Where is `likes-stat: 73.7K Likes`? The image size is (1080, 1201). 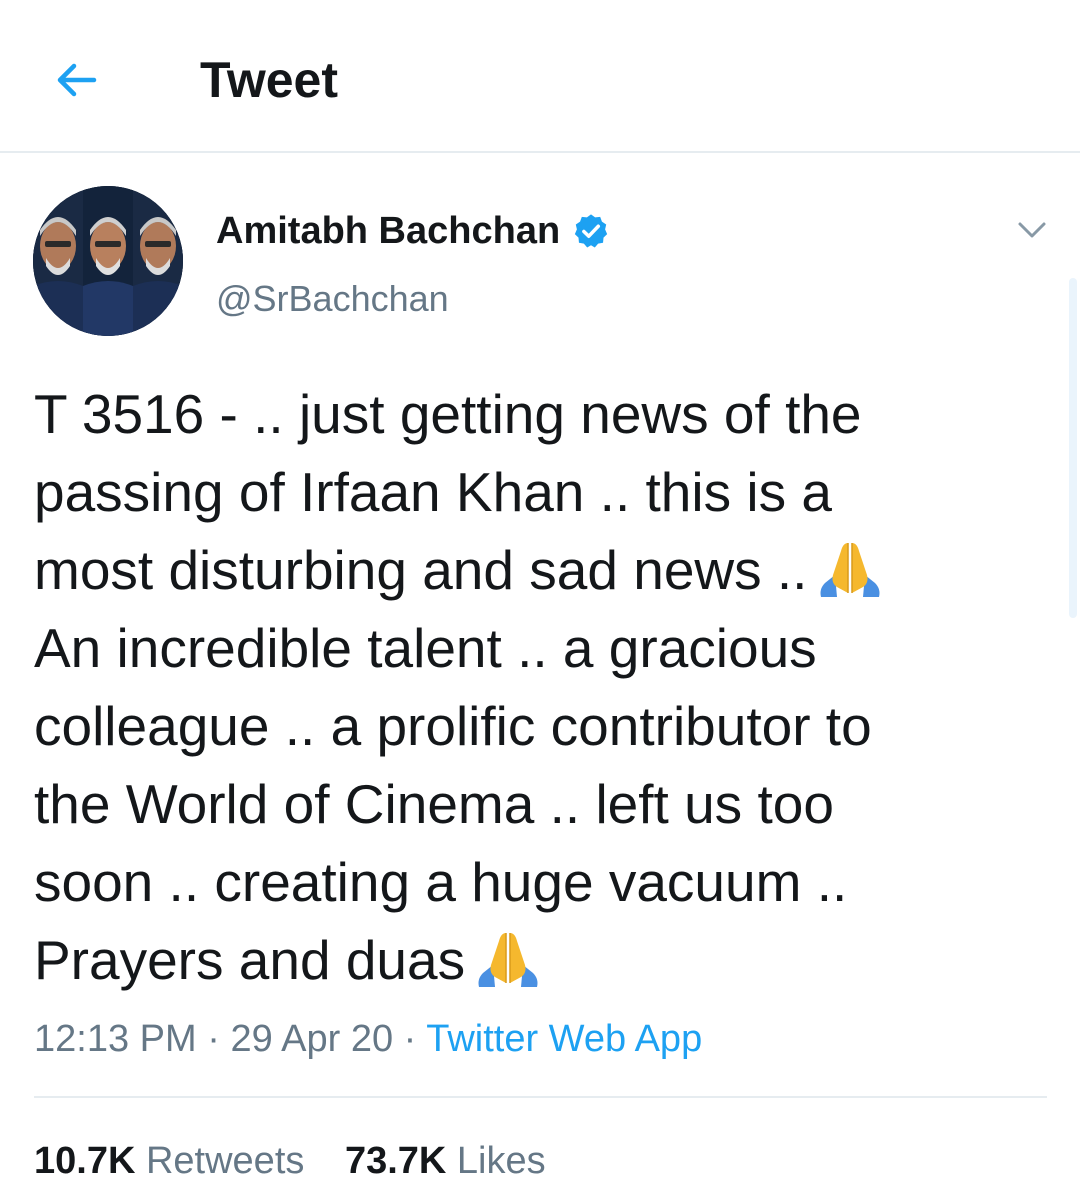
likes-stat: 73.7K Likes is located at coordinates (445, 1161).